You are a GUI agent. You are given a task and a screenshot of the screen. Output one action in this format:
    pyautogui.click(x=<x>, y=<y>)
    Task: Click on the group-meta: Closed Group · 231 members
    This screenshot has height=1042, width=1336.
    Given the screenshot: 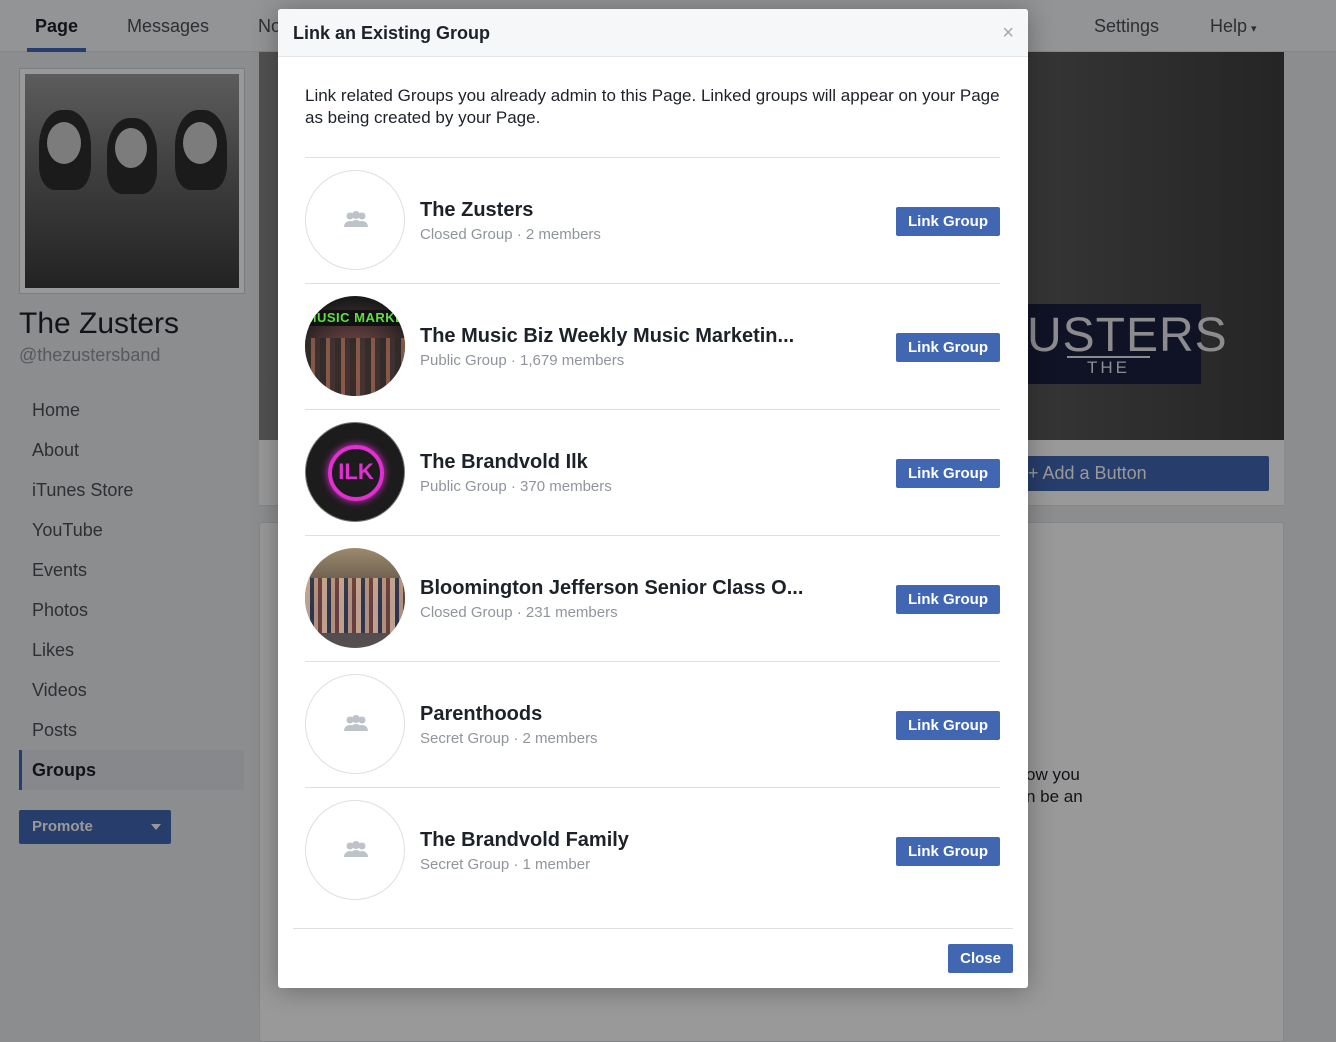 What is the action you would take?
    pyautogui.click(x=519, y=612)
    